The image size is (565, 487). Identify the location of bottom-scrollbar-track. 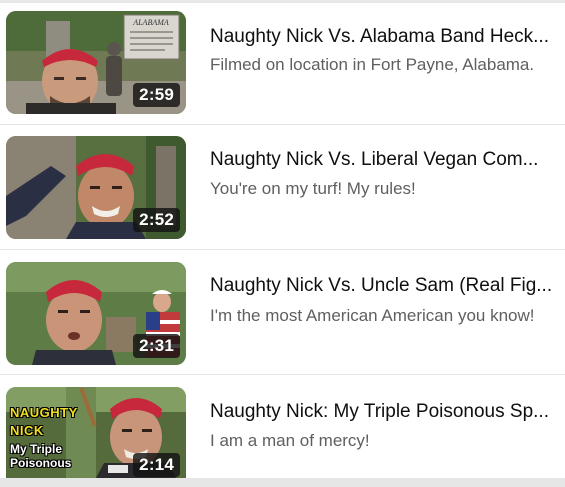
(282, 482).